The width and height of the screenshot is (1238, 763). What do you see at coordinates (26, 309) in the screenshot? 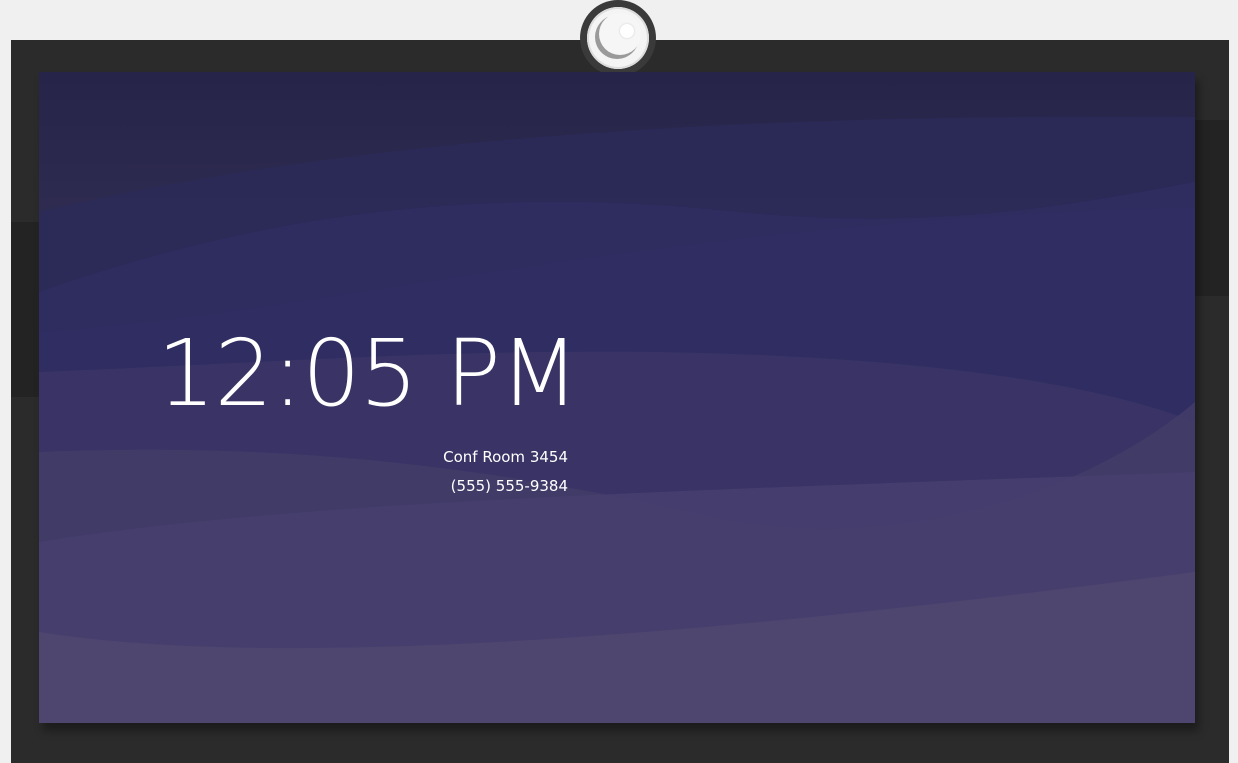
I see `left-side-panel` at bounding box center [26, 309].